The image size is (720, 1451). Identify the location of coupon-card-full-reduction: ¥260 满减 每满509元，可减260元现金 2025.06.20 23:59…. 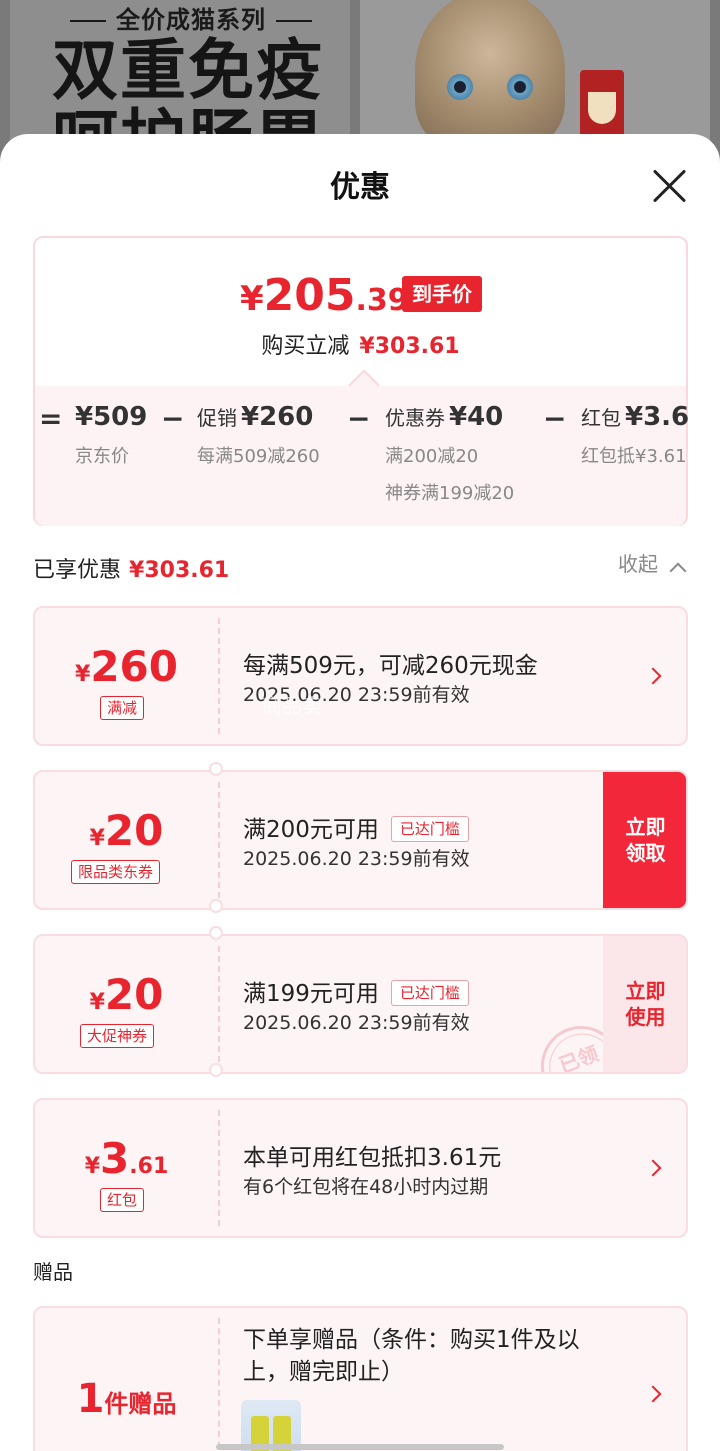
(360, 676).